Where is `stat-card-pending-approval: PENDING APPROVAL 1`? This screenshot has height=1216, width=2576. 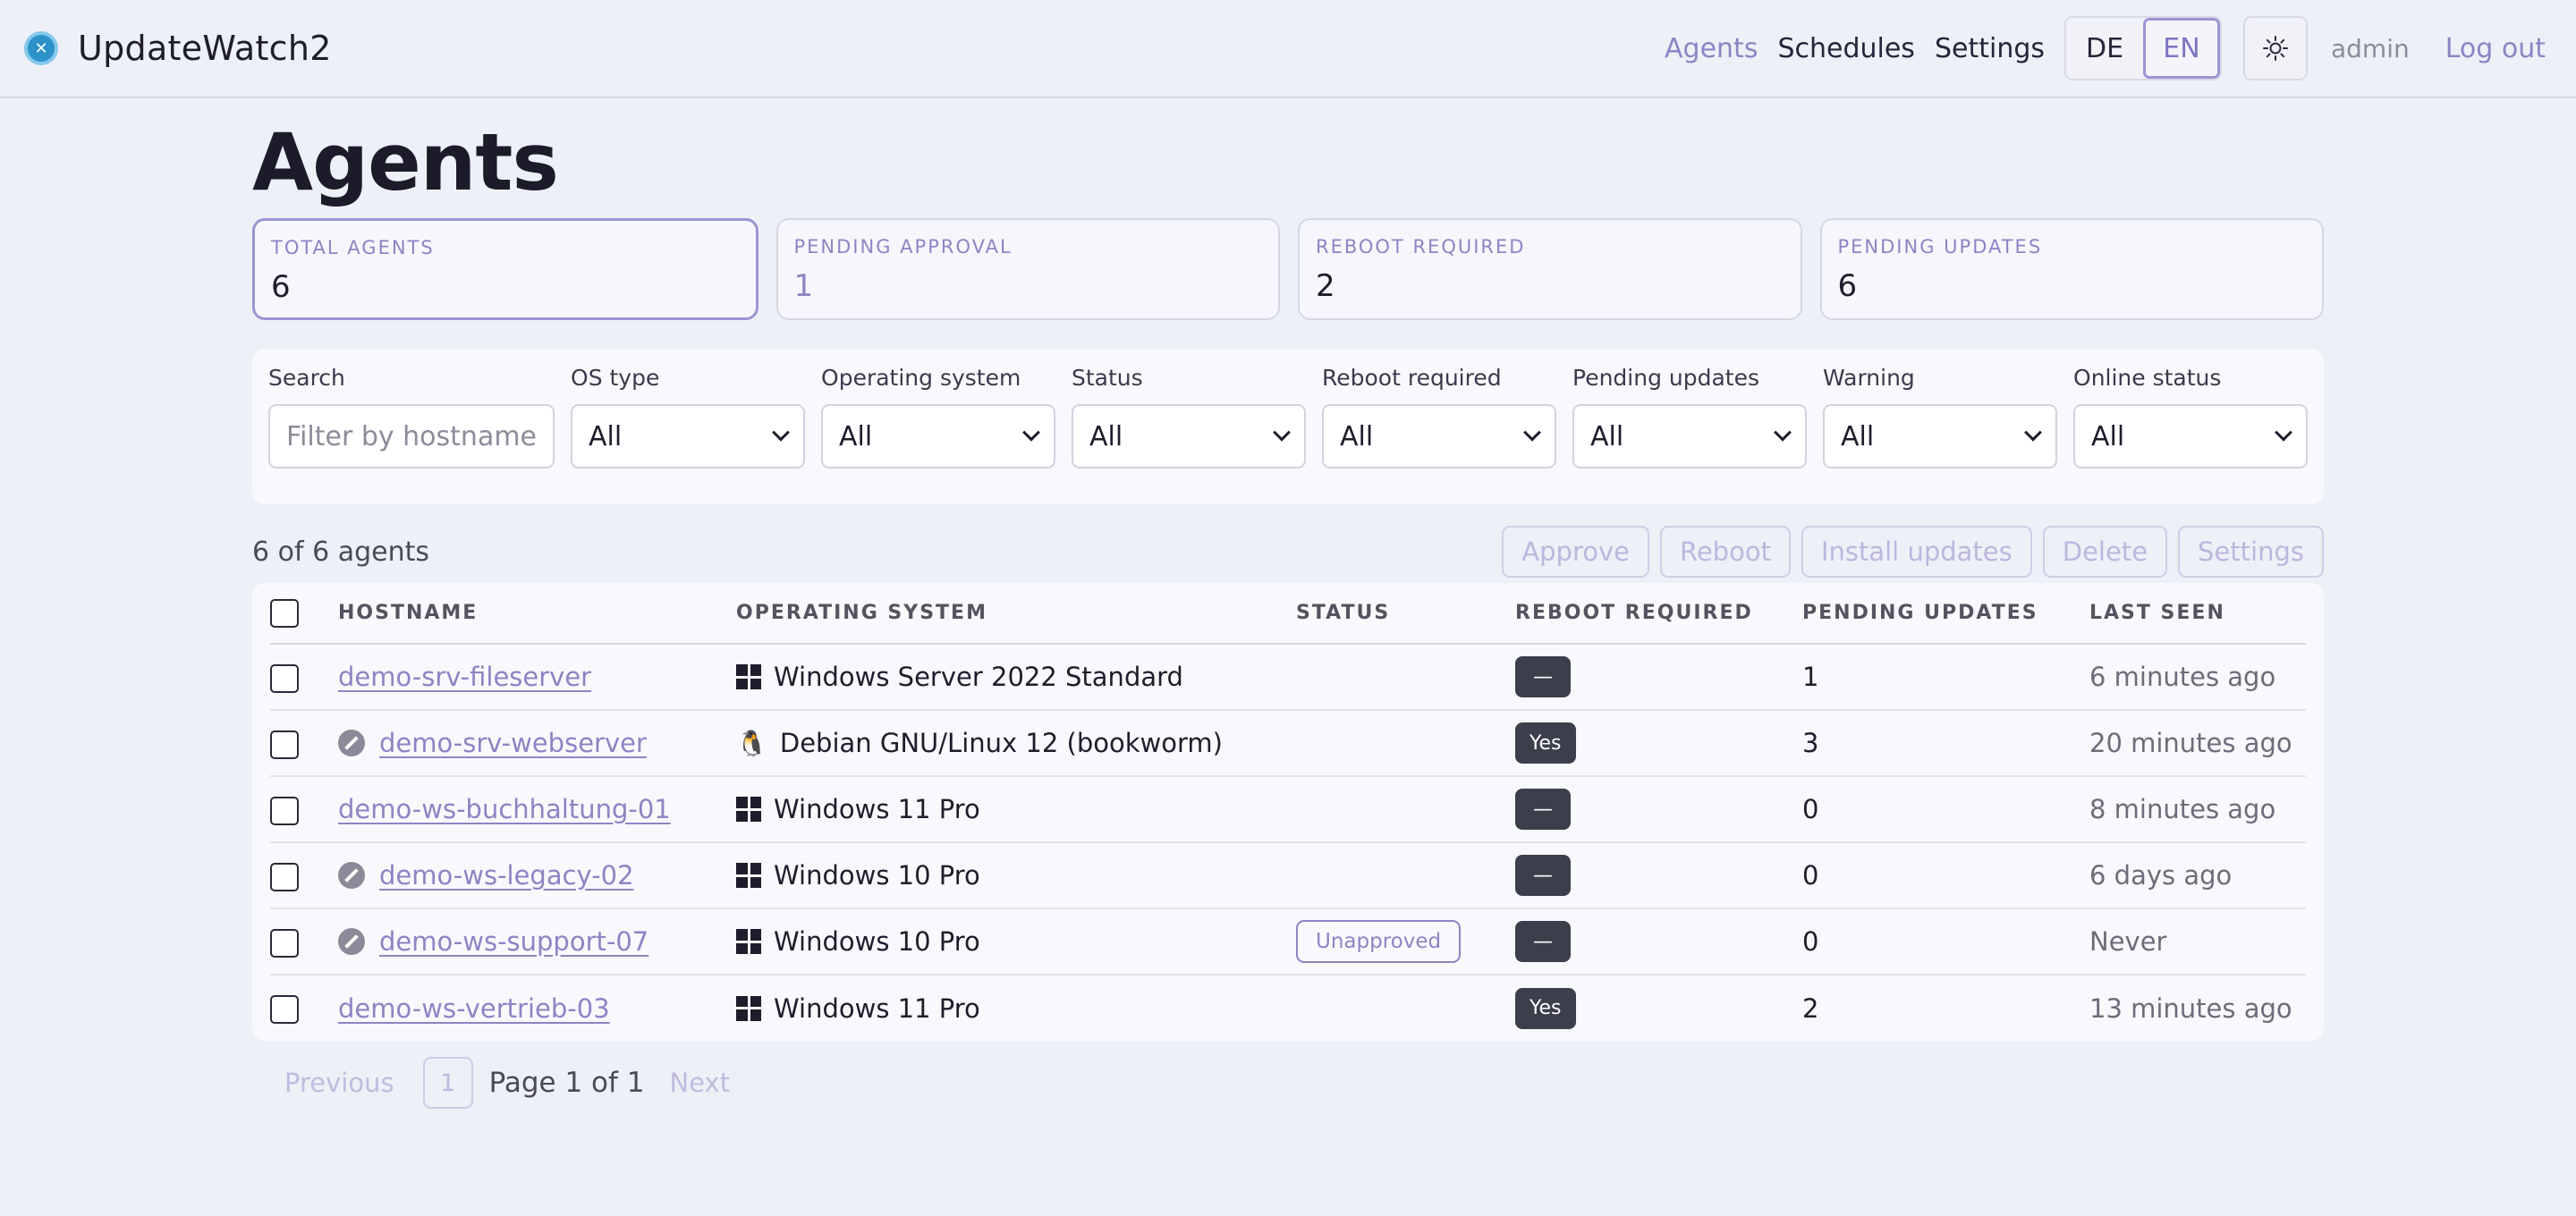 stat-card-pending-approval: PENDING APPROVAL 1 is located at coordinates (1027, 269).